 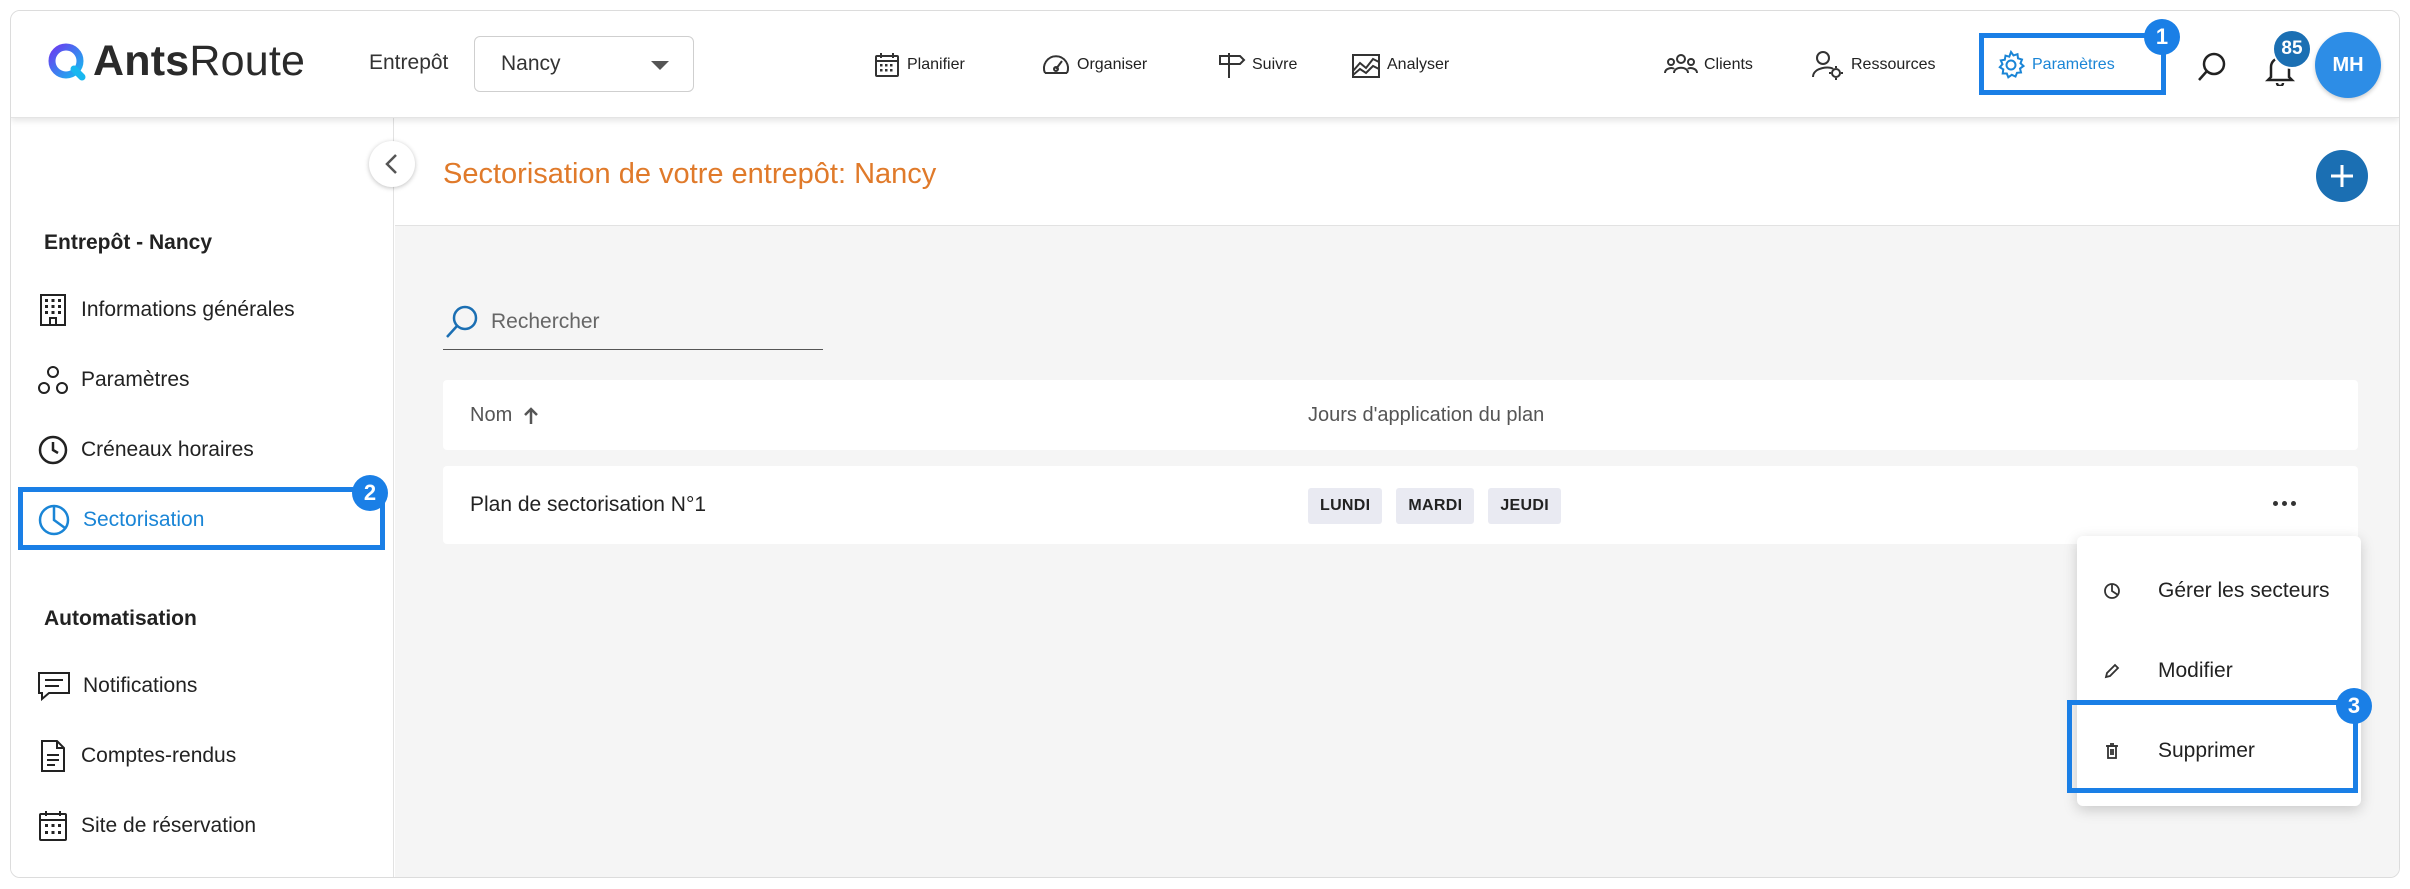 What do you see at coordinates (1827, 65) in the screenshot?
I see `user-gear-icon` at bounding box center [1827, 65].